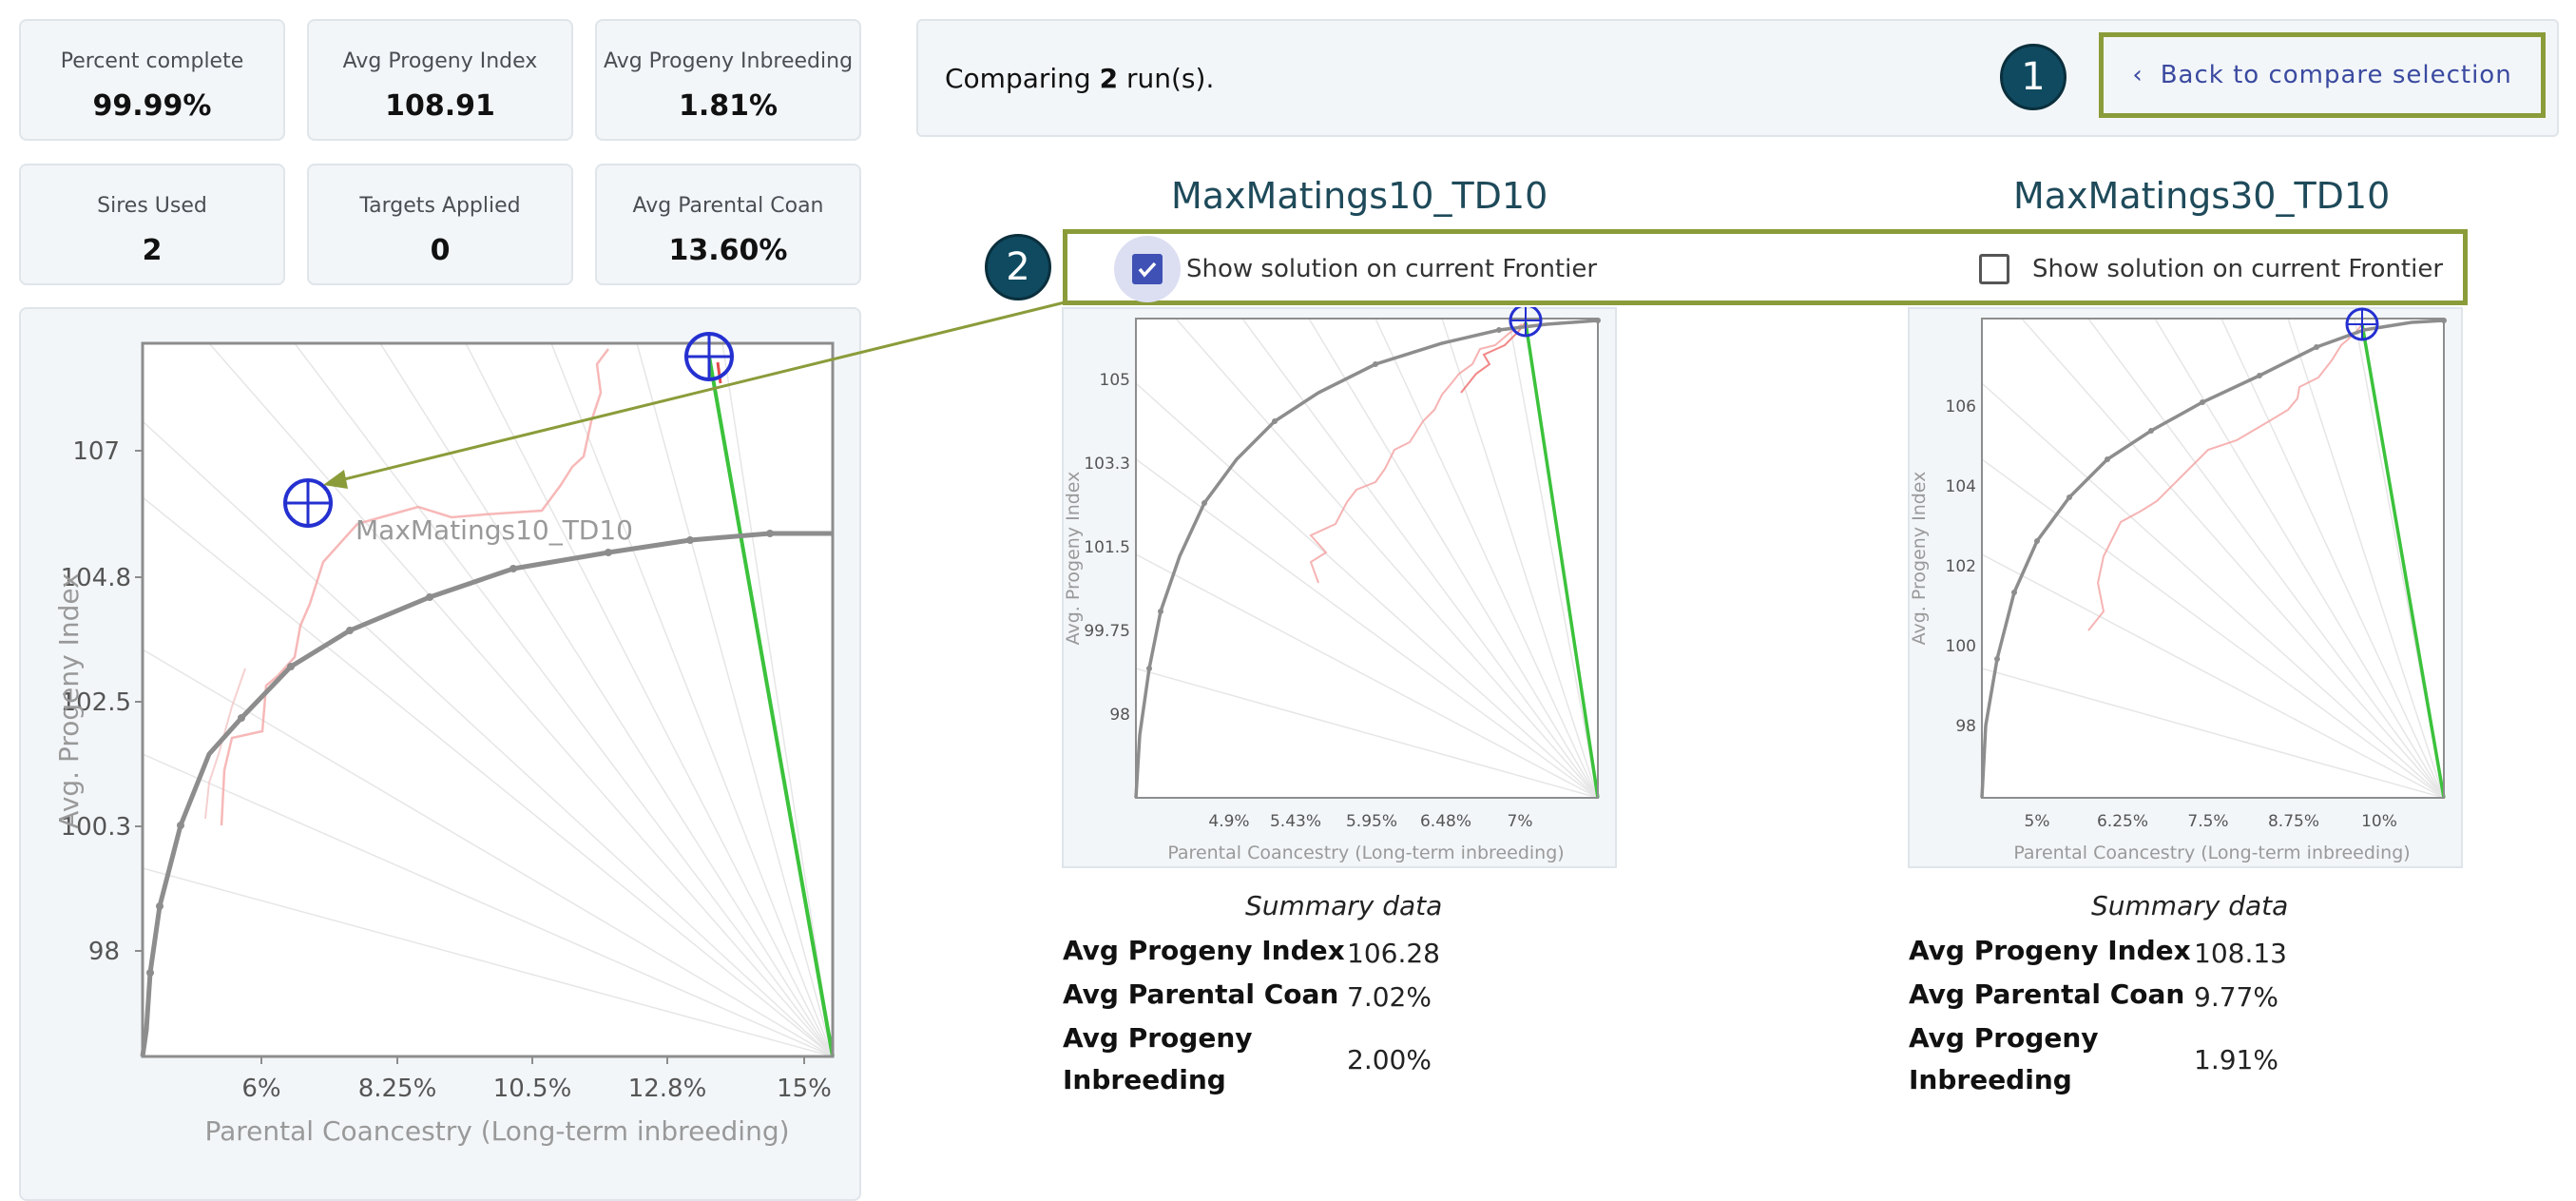 The height and width of the screenshot is (1201, 2576). I want to click on x-tick-label: 6.25%, so click(2122, 821).